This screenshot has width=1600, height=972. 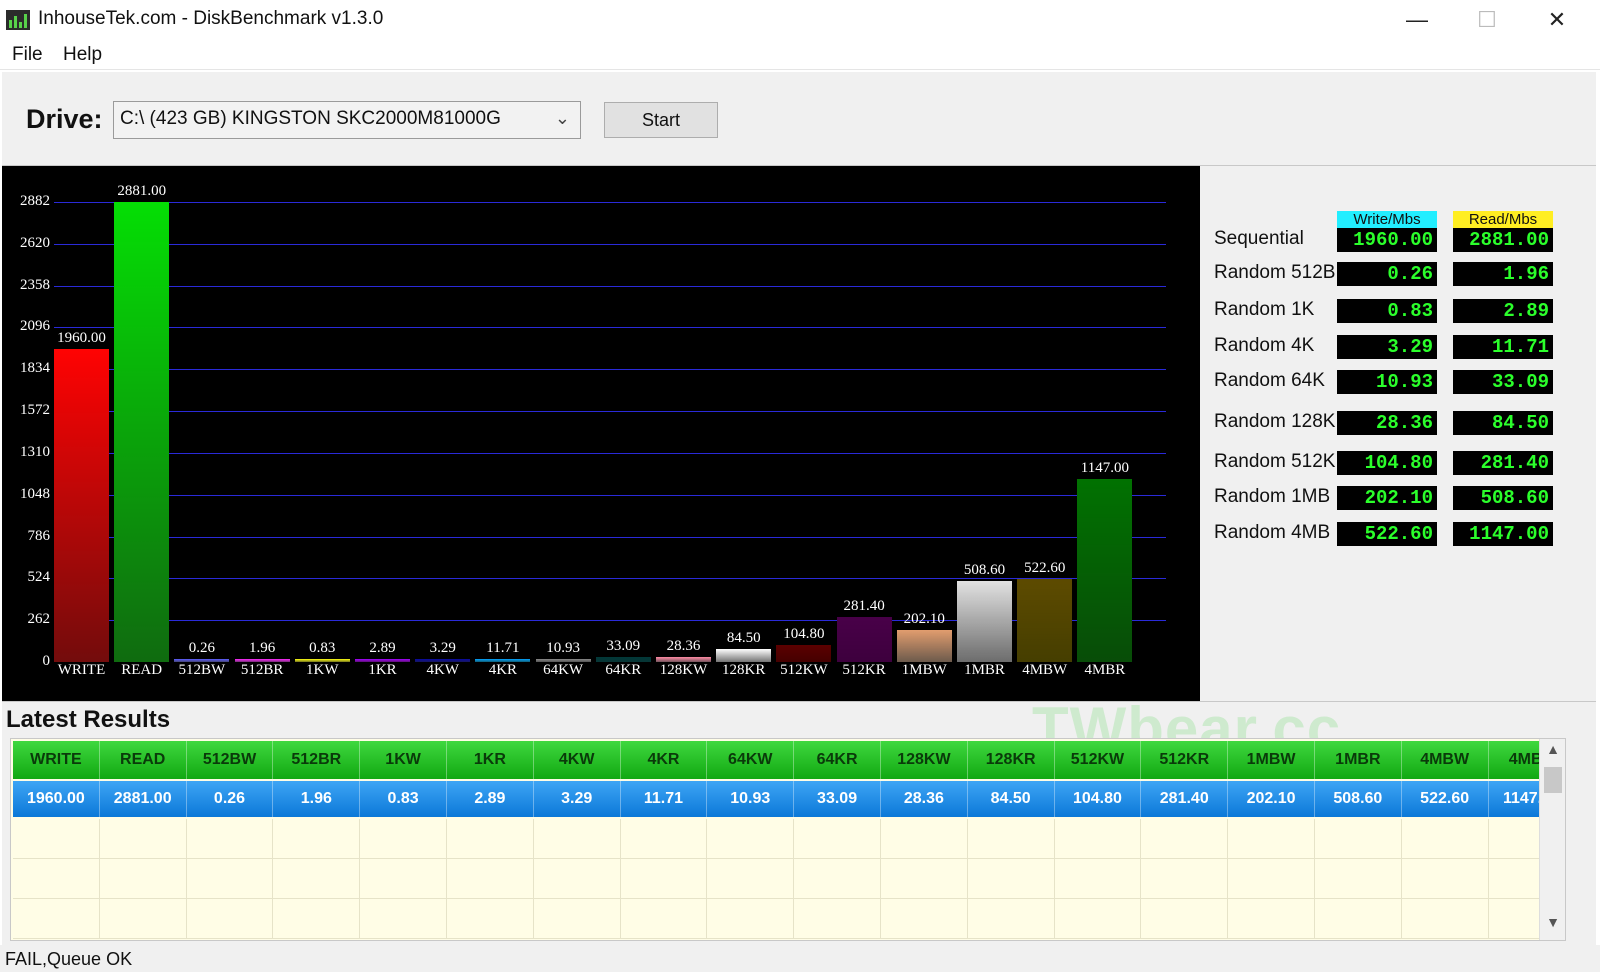 What do you see at coordinates (27, 55) in the screenshot?
I see `menu-file: File` at bounding box center [27, 55].